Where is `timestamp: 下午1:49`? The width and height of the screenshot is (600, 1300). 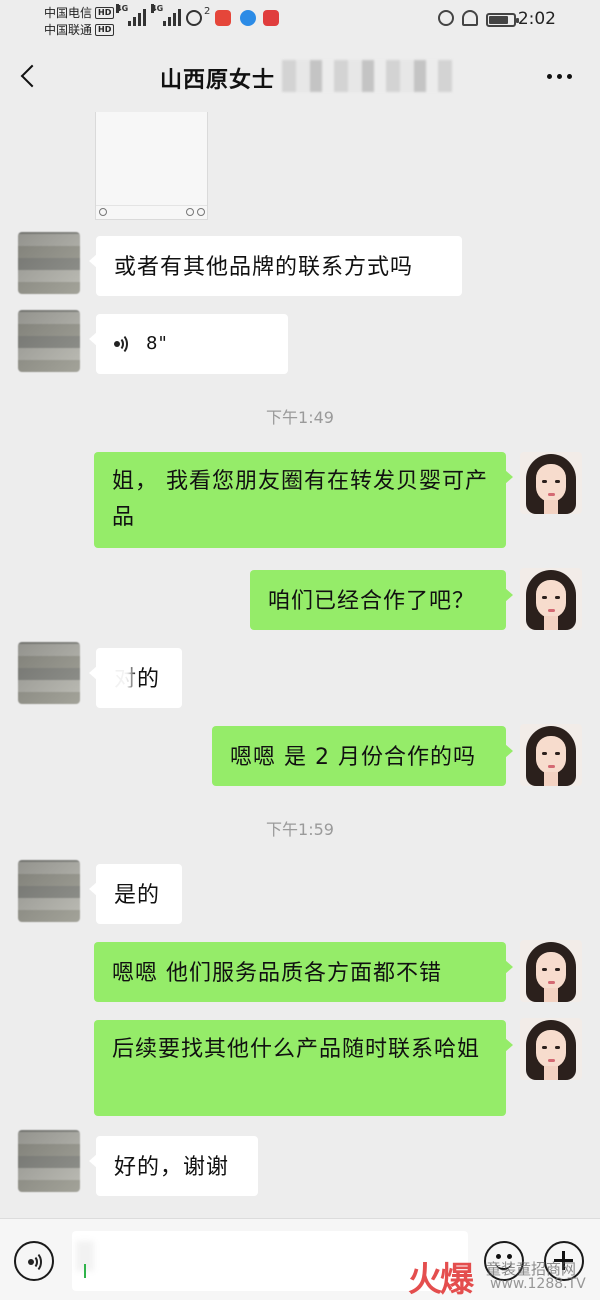 timestamp: 下午1:49 is located at coordinates (300, 417).